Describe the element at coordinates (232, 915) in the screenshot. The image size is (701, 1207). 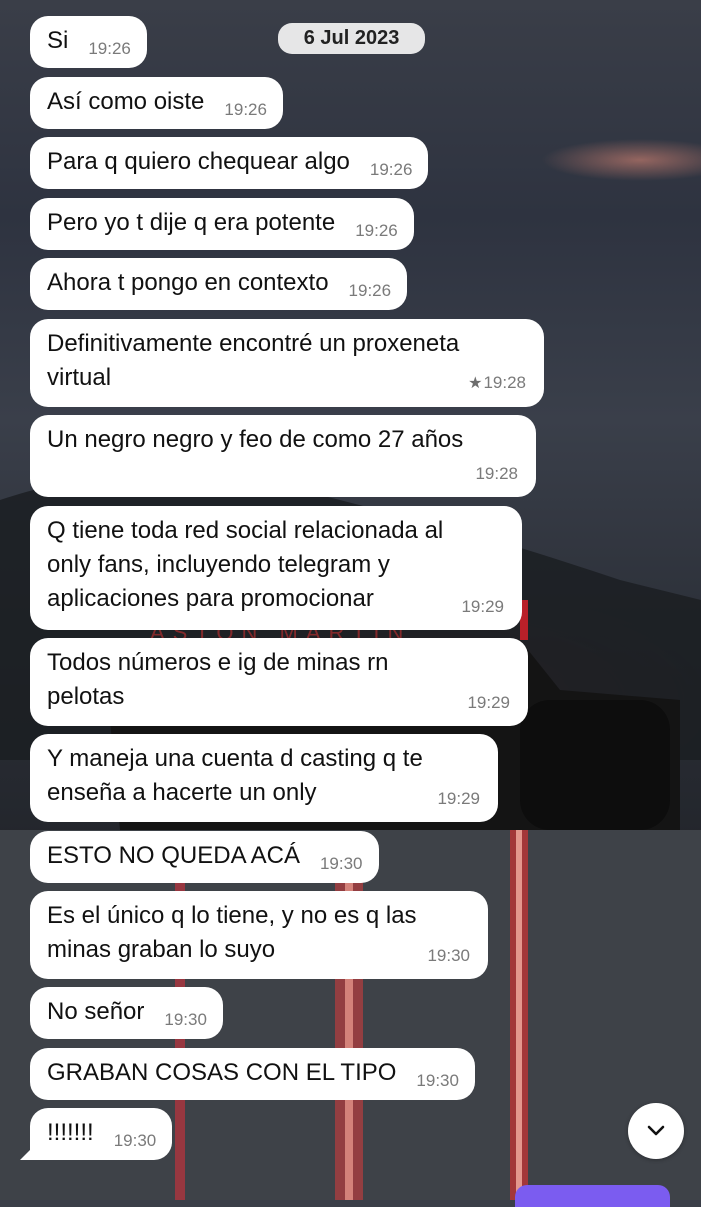
I see `message-line: Es el único q lo tiene, y no es q las` at that location.